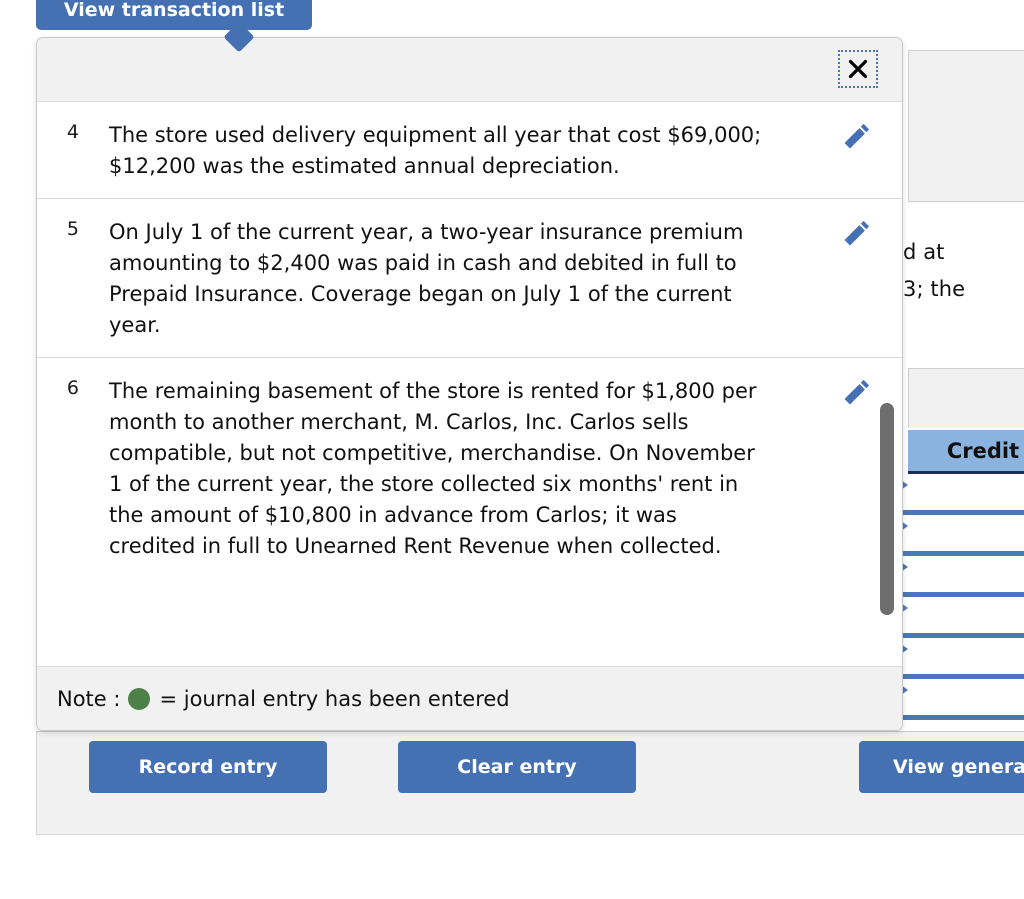 The image size is (1024, 899). What do you see at coordinates (934, 289) in the screenshot?
I see `background-text-fragment-2: 3; the` at bounding box center [934, 289].